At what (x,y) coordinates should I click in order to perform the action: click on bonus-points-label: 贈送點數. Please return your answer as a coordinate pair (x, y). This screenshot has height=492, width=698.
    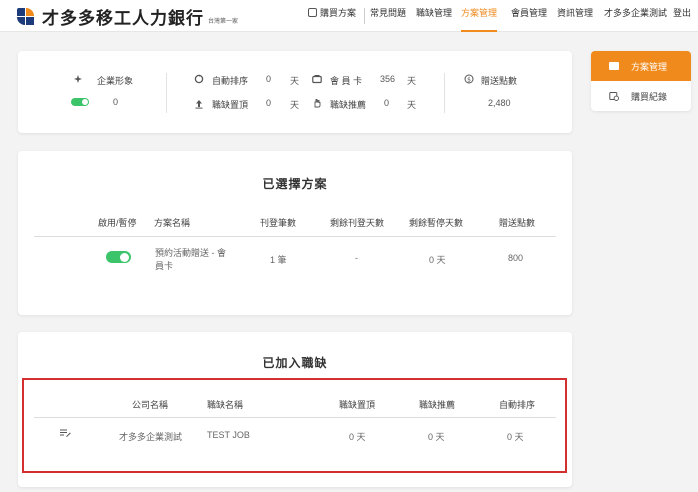
    Looking at the image, I should click on (499, 81).